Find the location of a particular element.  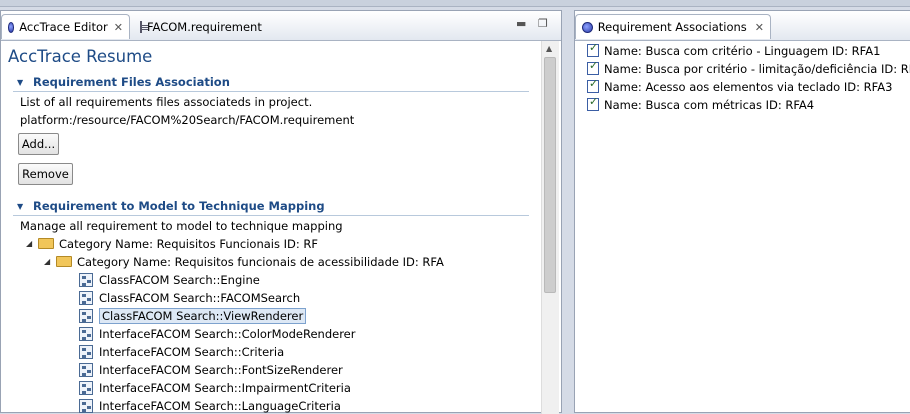

tree-item: InterfaceFACOM Search::Criteria is located at coordinates (181, 351).